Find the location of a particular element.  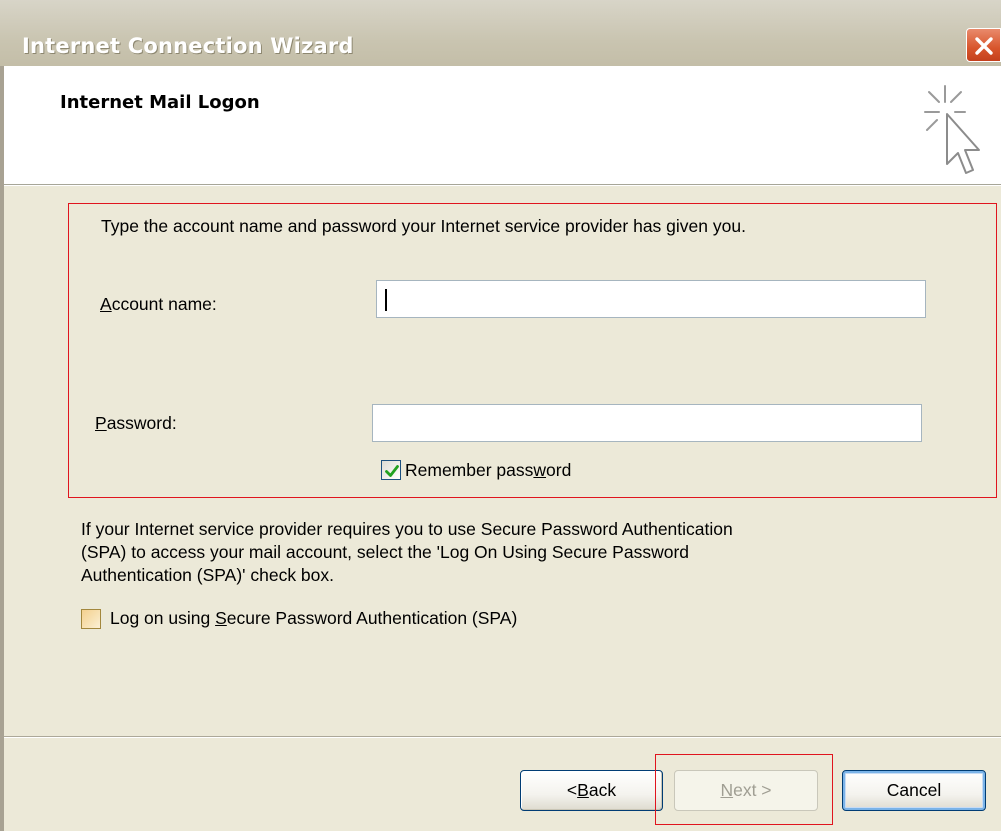

cancel-button: Cancel is located at coordinates (914, 790).